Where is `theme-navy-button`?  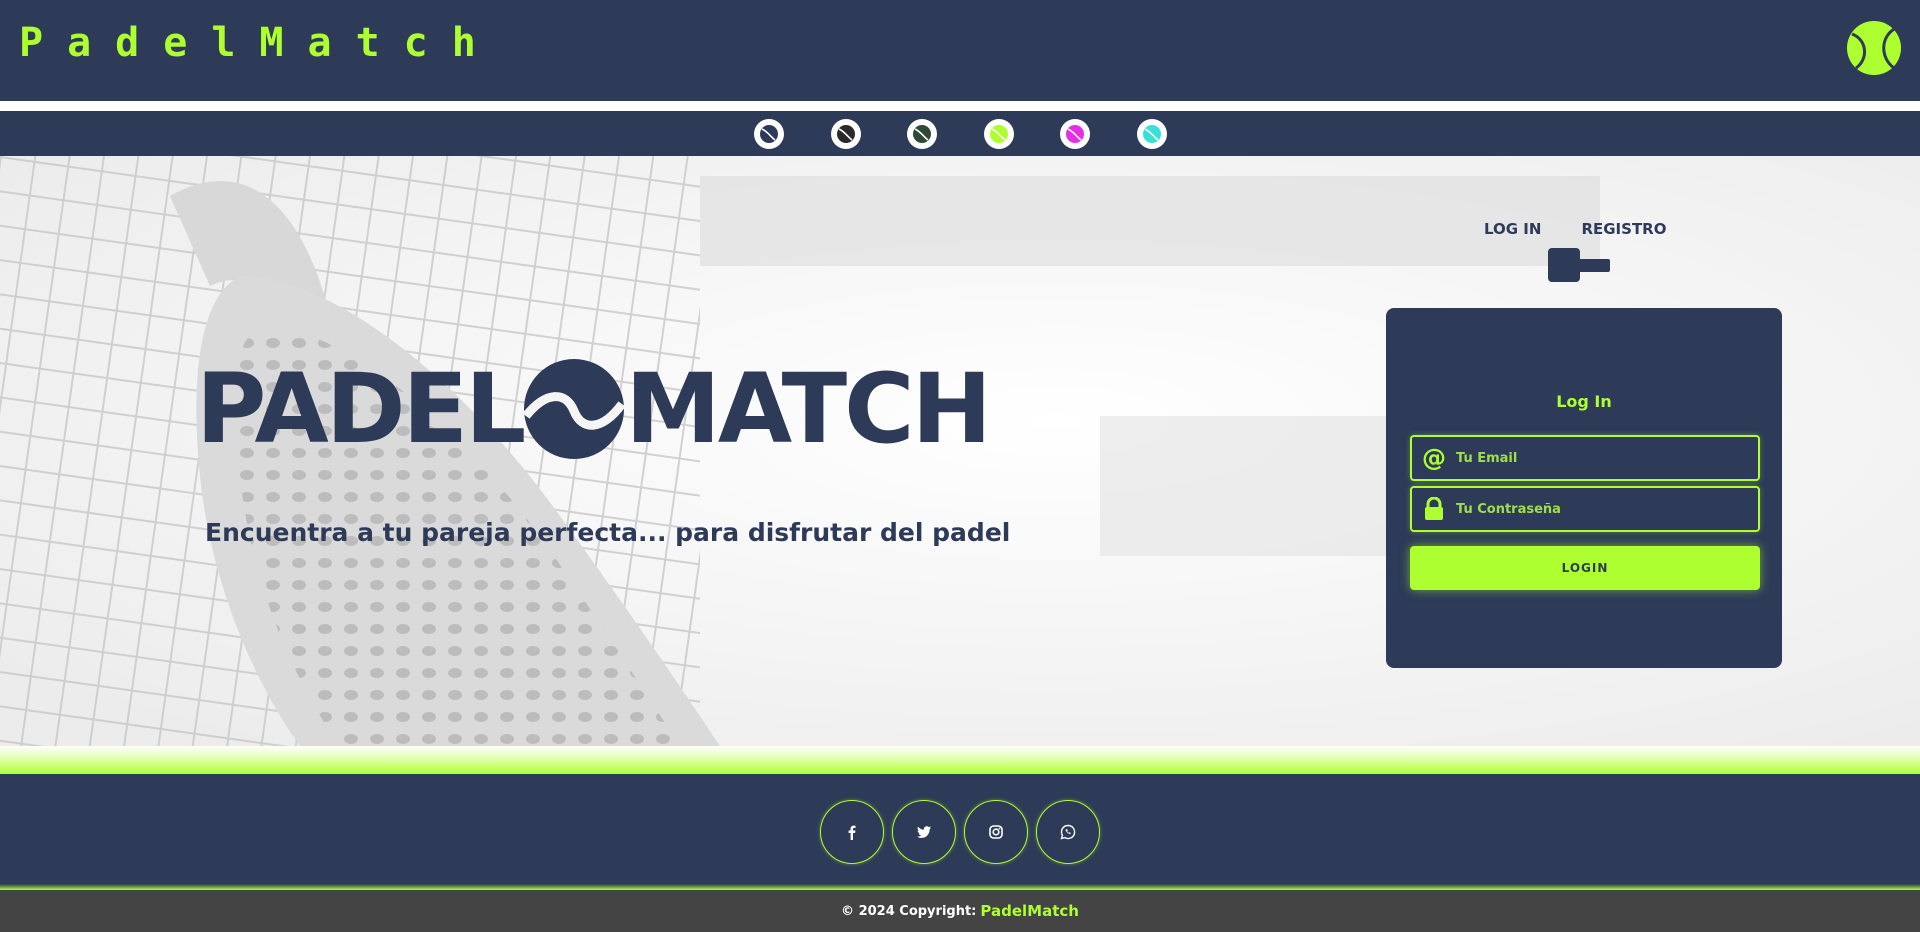
theme-navy-button is located at coordinates (769, 134).